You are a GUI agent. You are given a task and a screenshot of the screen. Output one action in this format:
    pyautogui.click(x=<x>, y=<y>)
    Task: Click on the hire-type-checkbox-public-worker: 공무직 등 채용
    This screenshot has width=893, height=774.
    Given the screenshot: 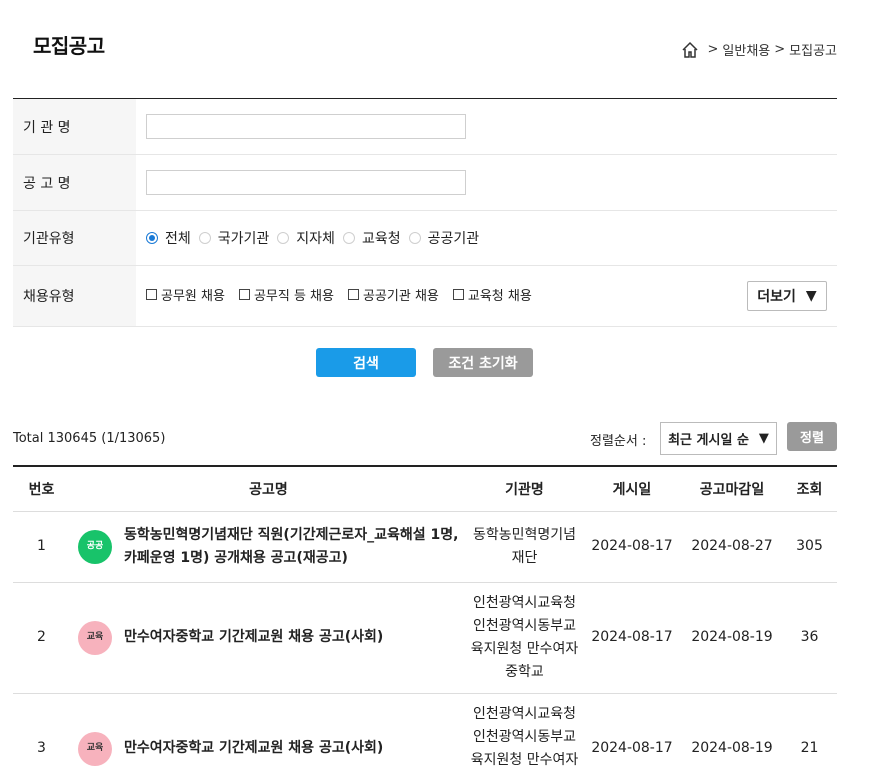 What is the action you would take?
    pyautogui.click(x=286, y=294)
    